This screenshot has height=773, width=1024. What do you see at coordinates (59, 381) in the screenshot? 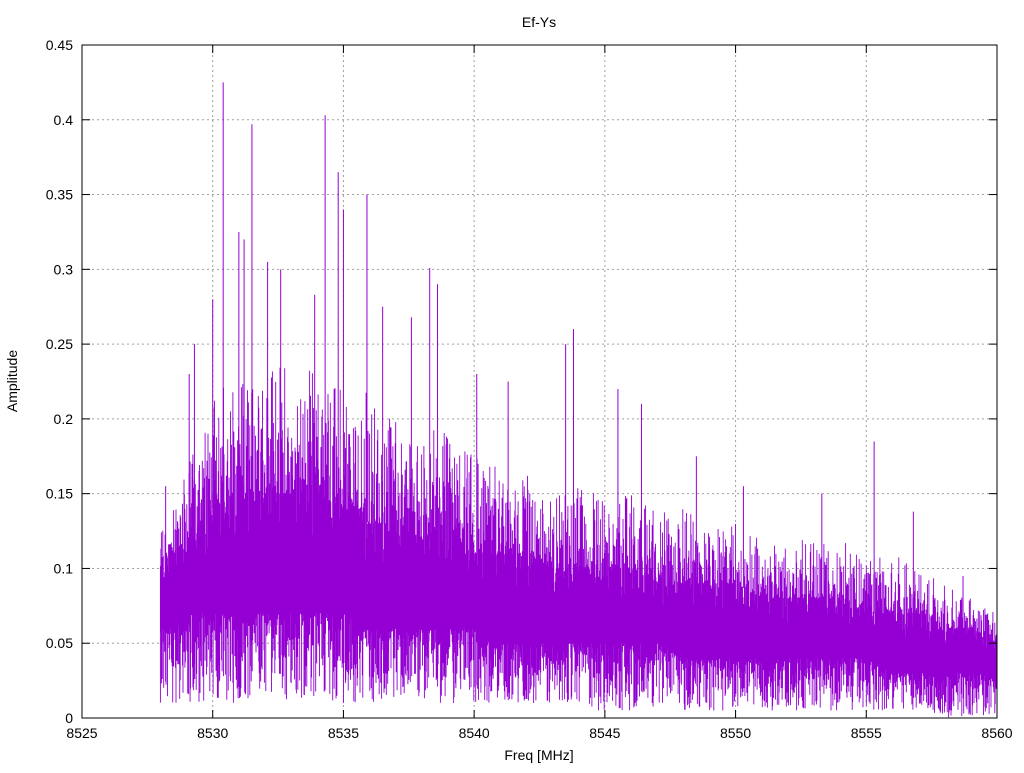
I see `y-tick-labels: 0 0.05 0.1 0.15 0.2 0.25 0.3 0.35 0.4 0.45` at bounding box center [59, 381].